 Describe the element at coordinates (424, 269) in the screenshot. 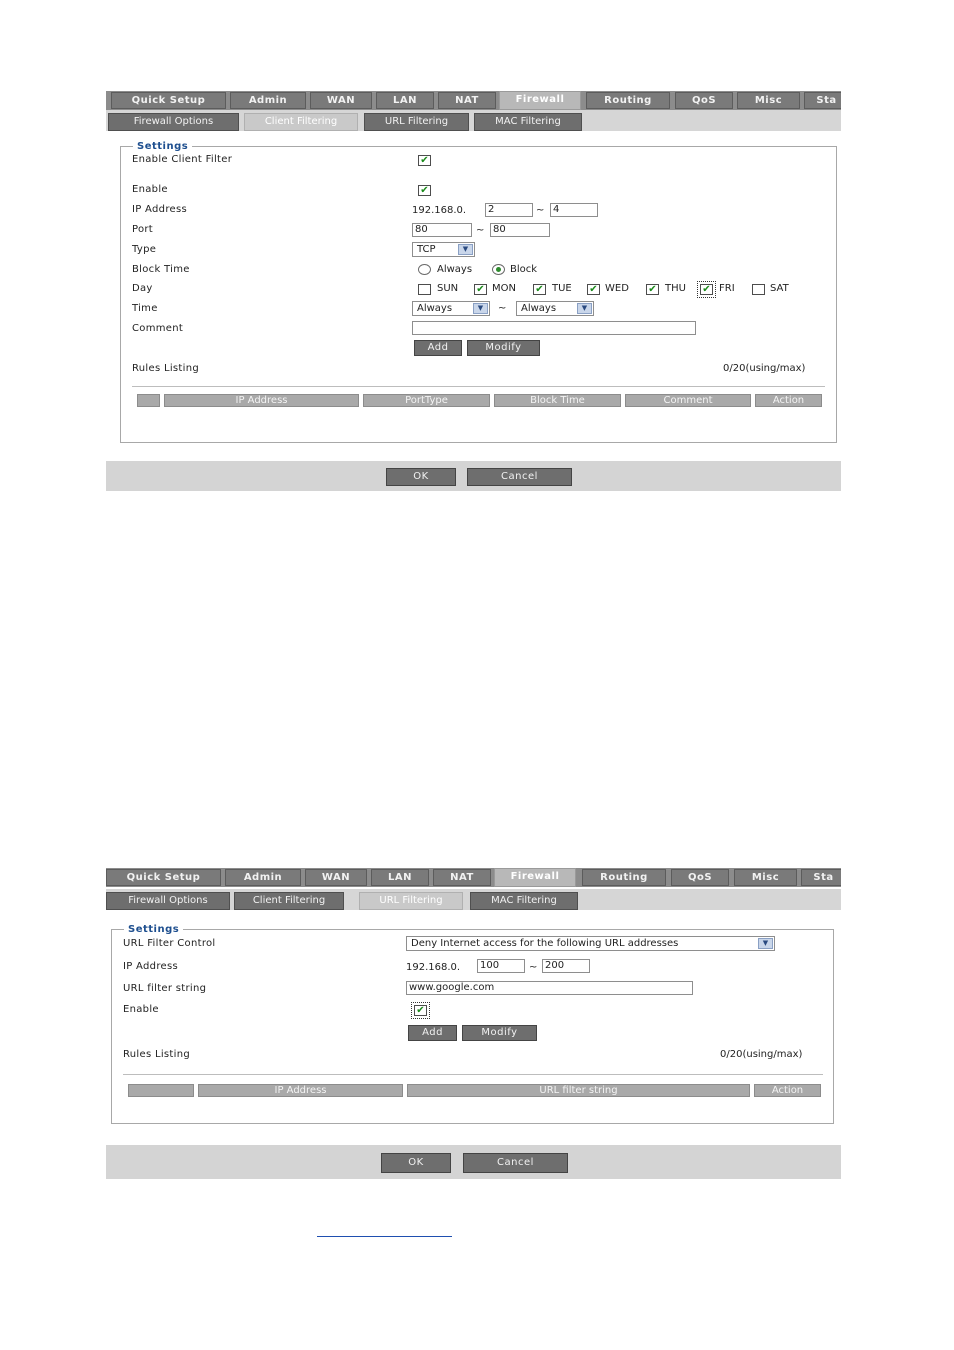

I see `block-time-always-radio` at that location.